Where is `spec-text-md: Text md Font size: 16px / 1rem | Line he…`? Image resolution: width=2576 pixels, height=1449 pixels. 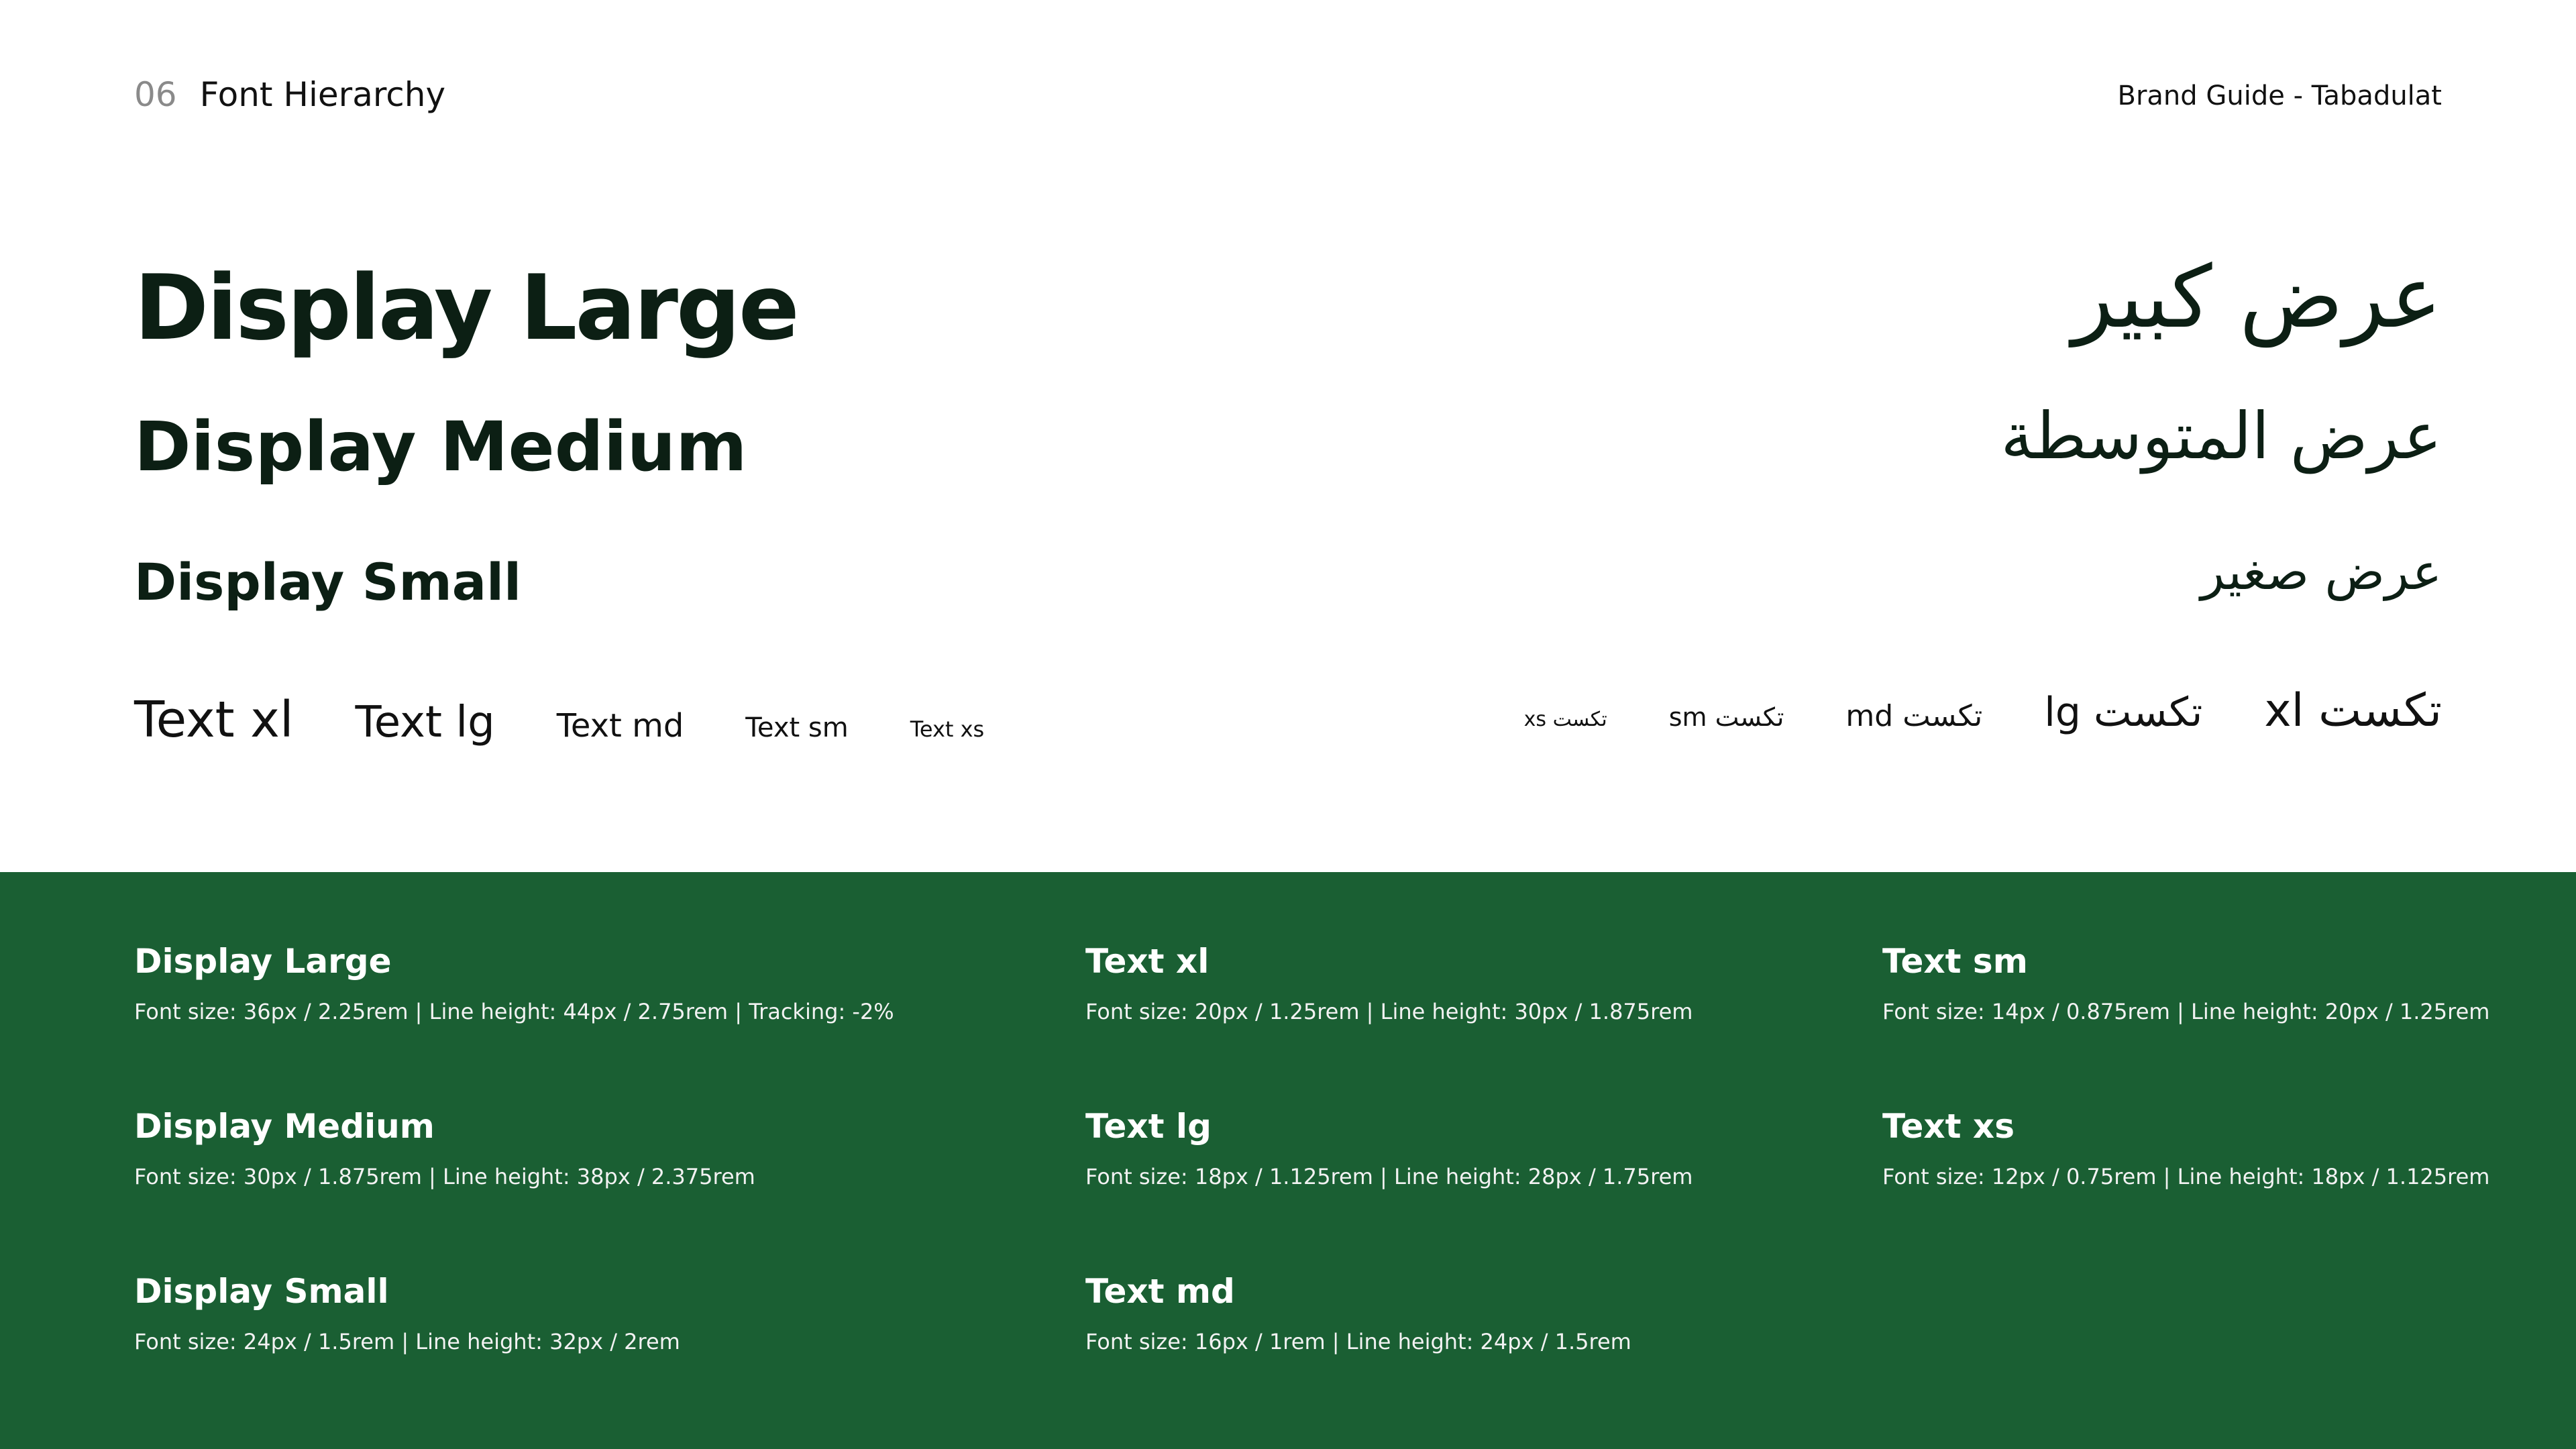 spec-text-md: Text md Font size: 16px / 1rem | Line he… is located at coordinates (1358, 1313).